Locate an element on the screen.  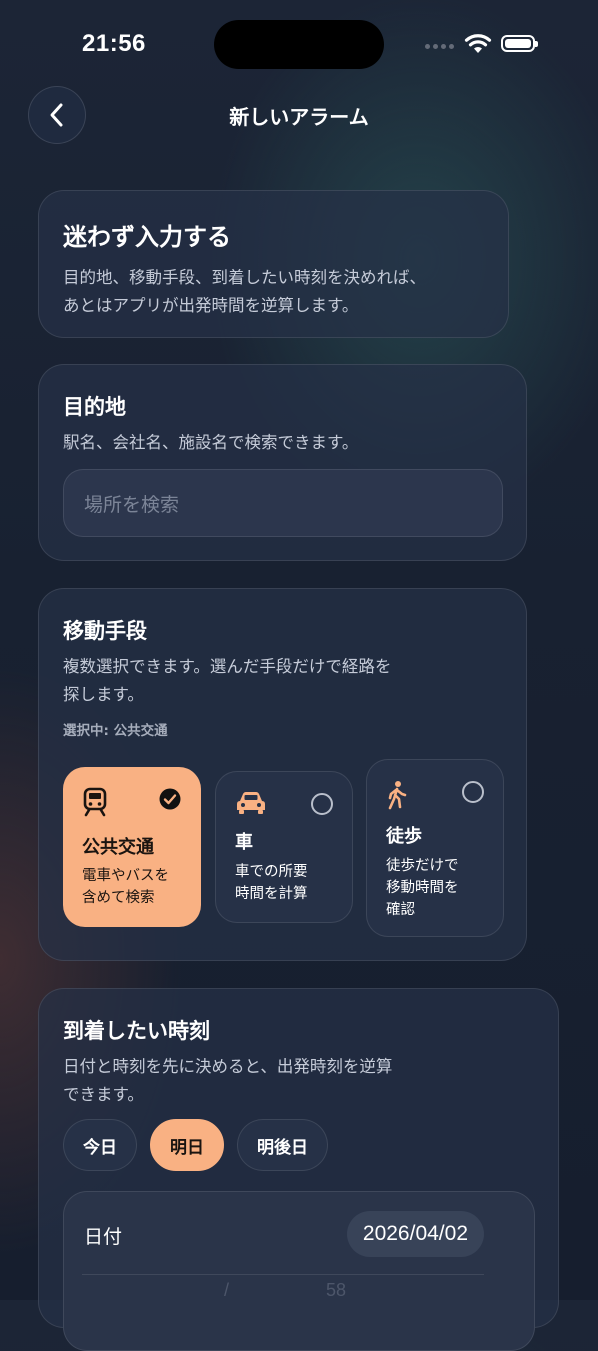
train-icon is located at coordinates (95, 802).